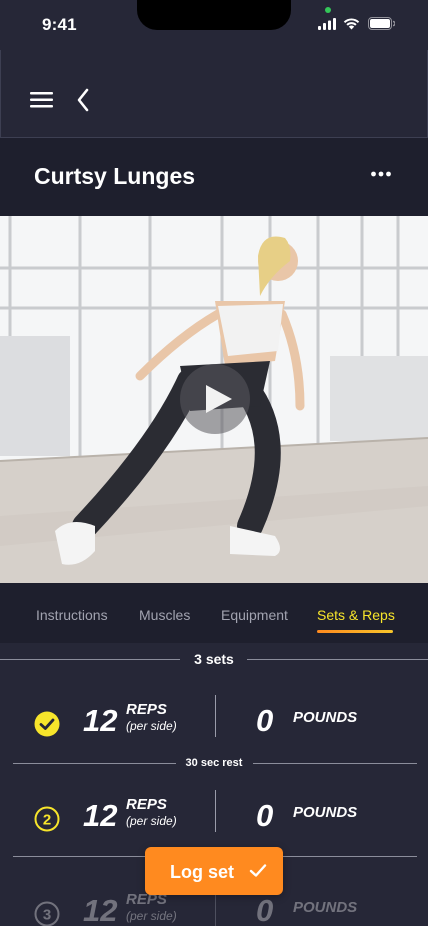 This screenshot has height=926, width=428. What do you see at coordinates (41, 100) in the screenshot?
I see `hamburger-menu-icon` at bounding box center [41, 100].